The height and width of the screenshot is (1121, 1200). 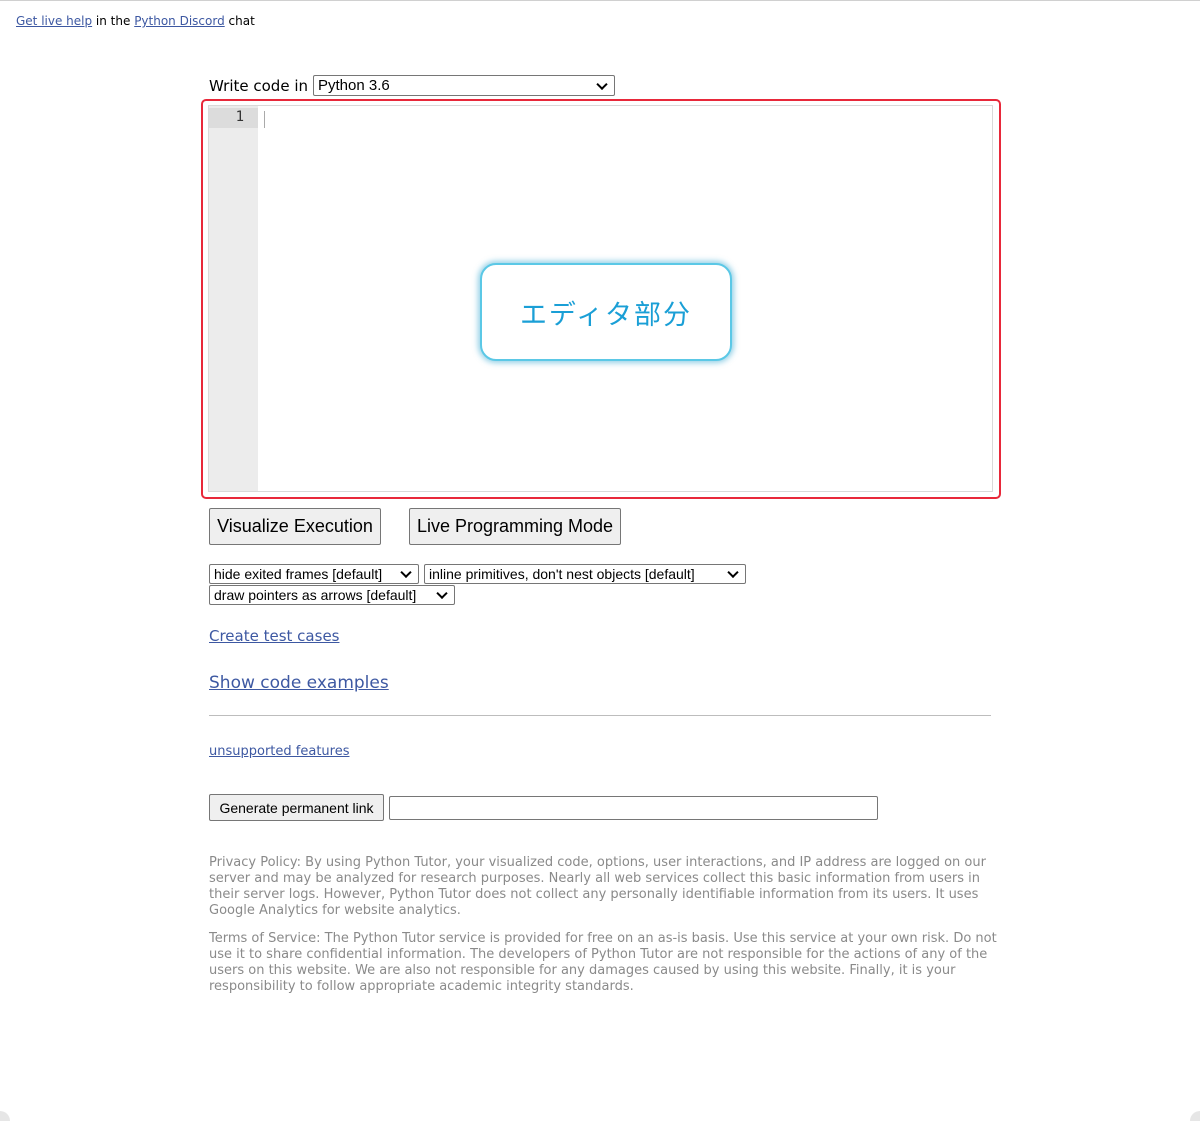 I want to click on editor-gutter: 1, so click(x=233, y=298).